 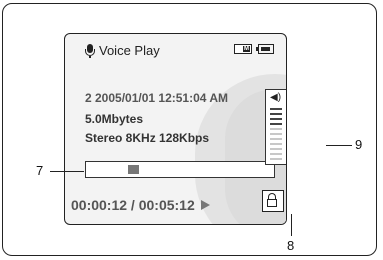 What do you see at coordinates (243, 49) in the screenshot?
I see `memory-card-icon: M` at bounding box center [243, 49].